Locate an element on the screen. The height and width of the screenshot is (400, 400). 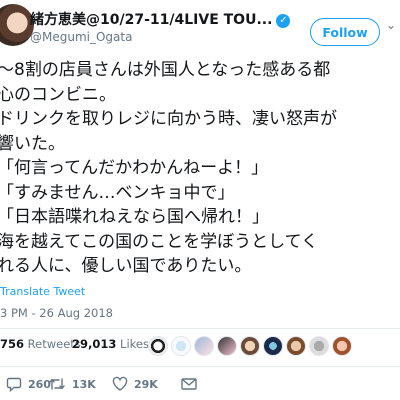
translate-tweet-link: Translate Tweet is located at coordinates (42, 291).